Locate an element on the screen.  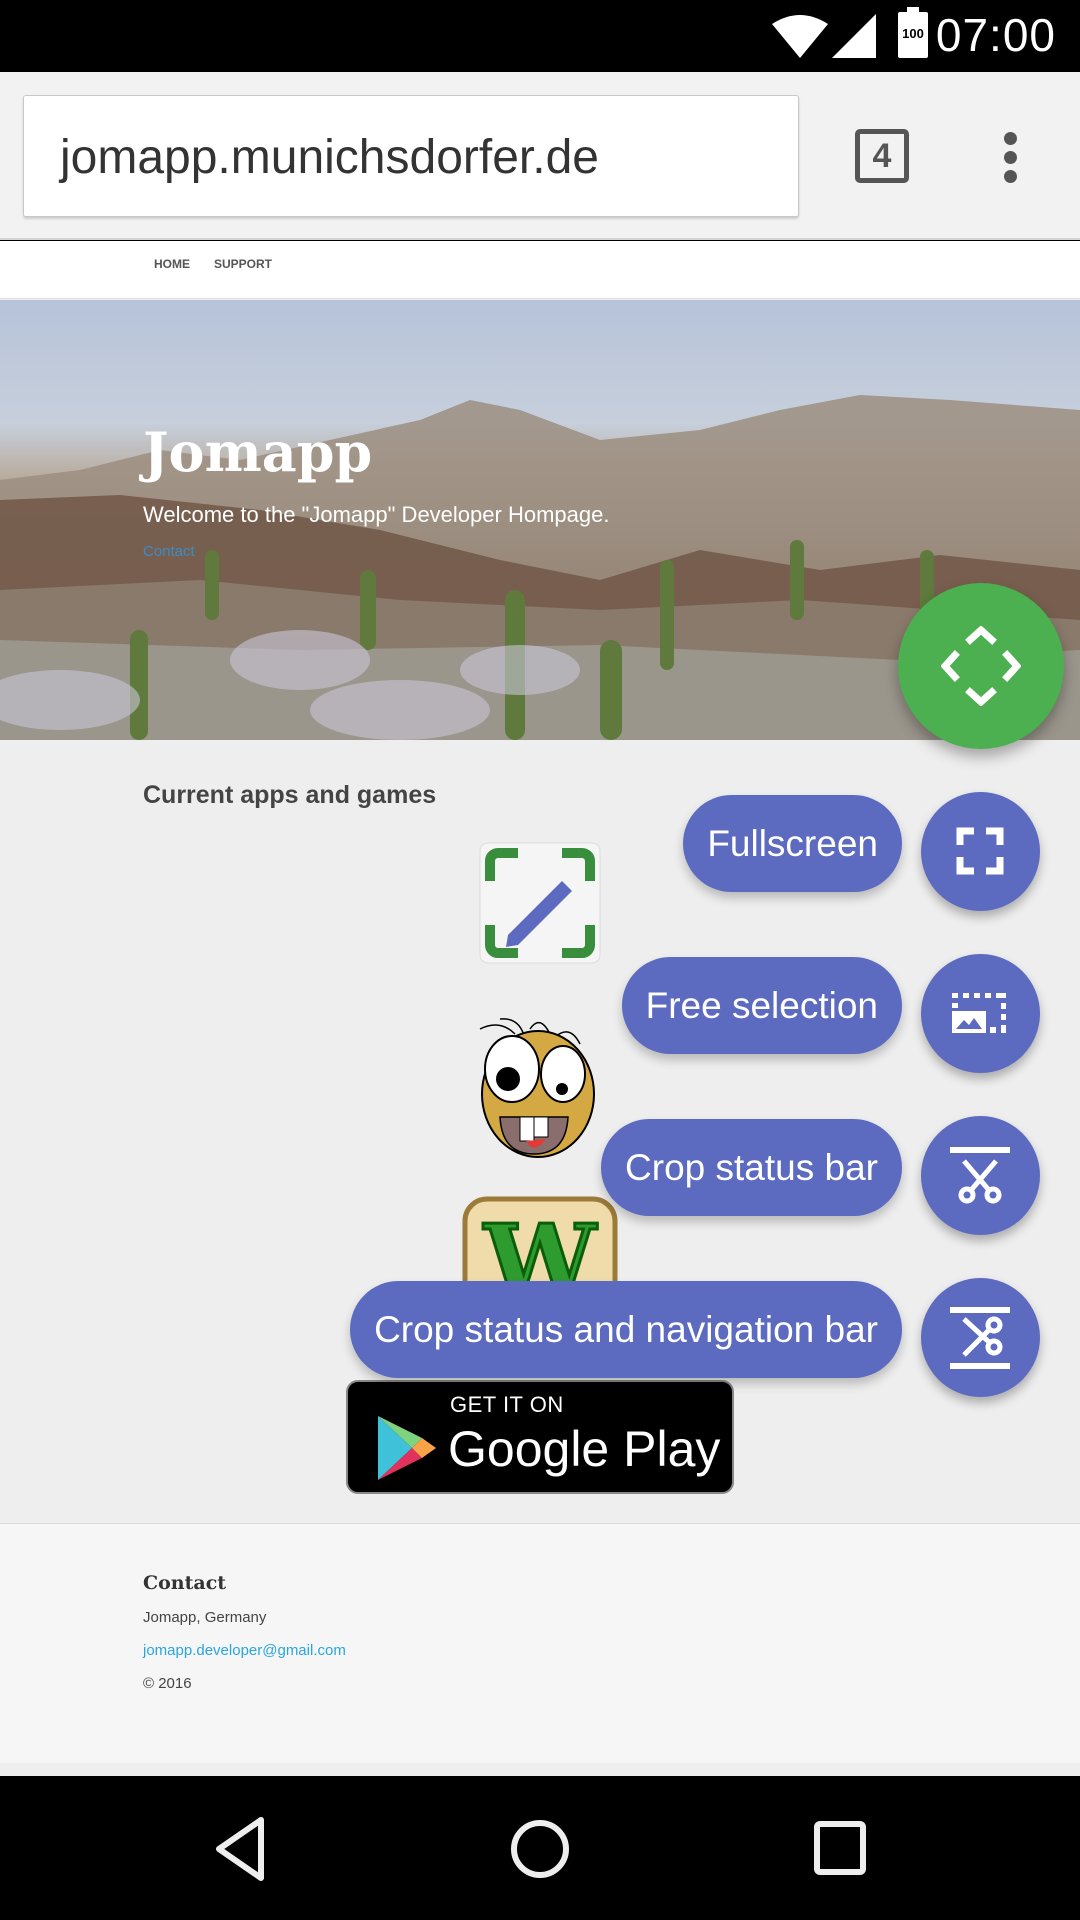
crop-status-nav-bar-button is located at coordinates (980, 1337).